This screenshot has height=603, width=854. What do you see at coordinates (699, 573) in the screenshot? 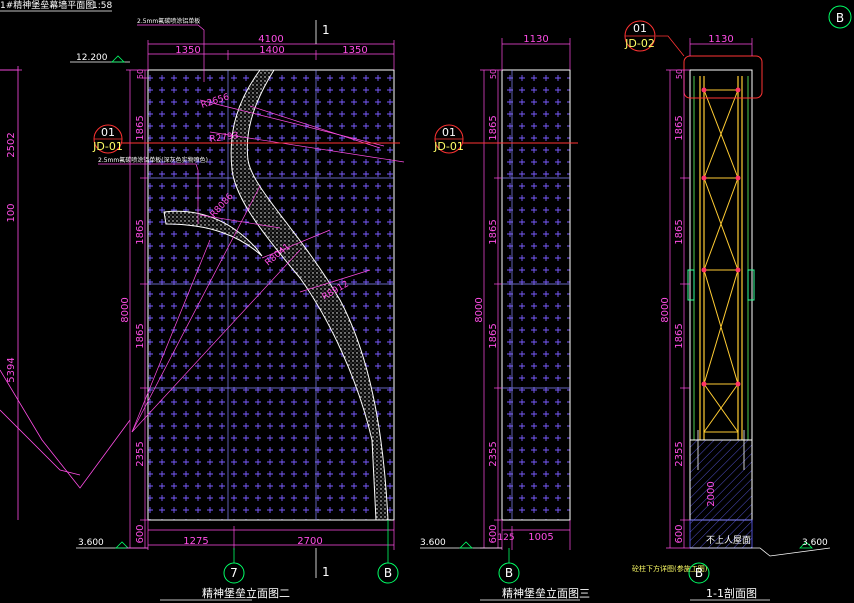
I see `grid-label-b3: B` at bounding box center [699, 573].